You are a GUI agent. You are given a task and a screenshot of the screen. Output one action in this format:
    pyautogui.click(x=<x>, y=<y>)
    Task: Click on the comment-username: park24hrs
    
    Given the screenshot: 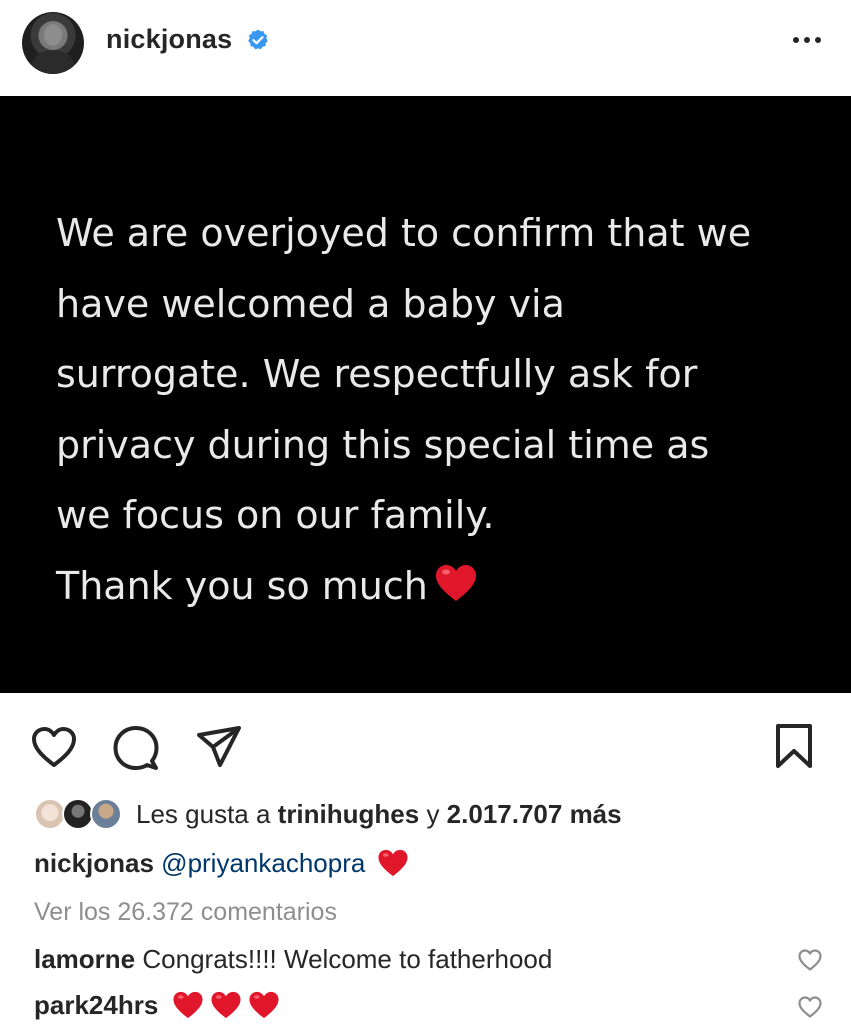 What is the action you would take?
    pyautogui.click(x=96, y=1005)
    